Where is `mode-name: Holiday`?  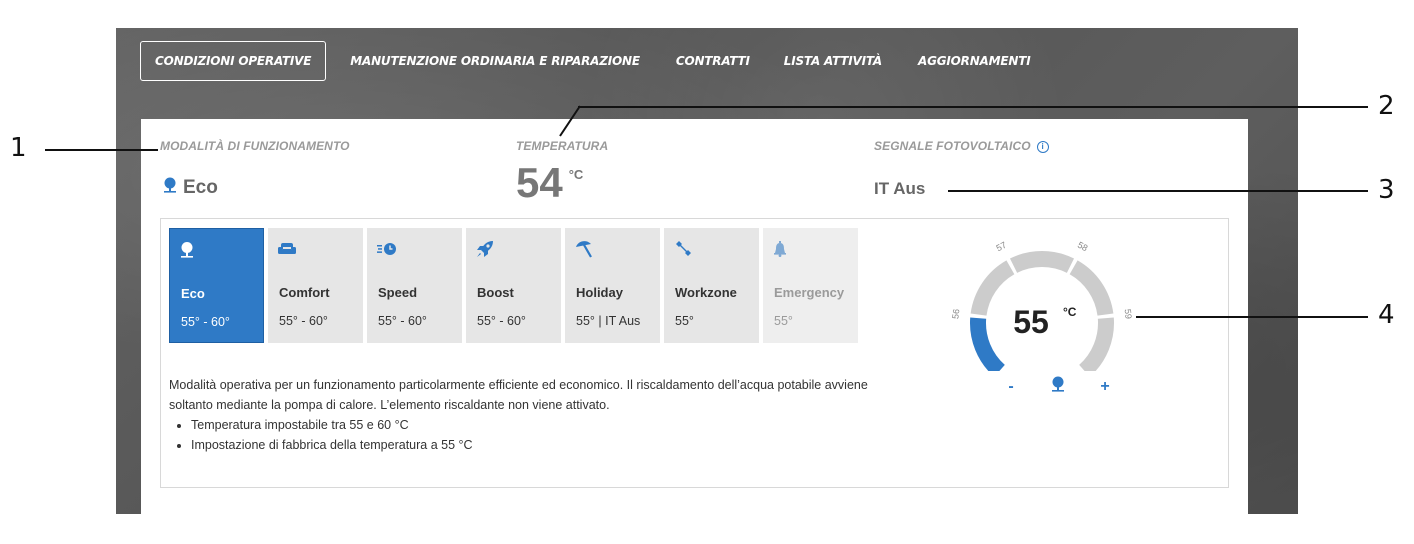 mode-name: Holiday is located at coordinates (599, 292).